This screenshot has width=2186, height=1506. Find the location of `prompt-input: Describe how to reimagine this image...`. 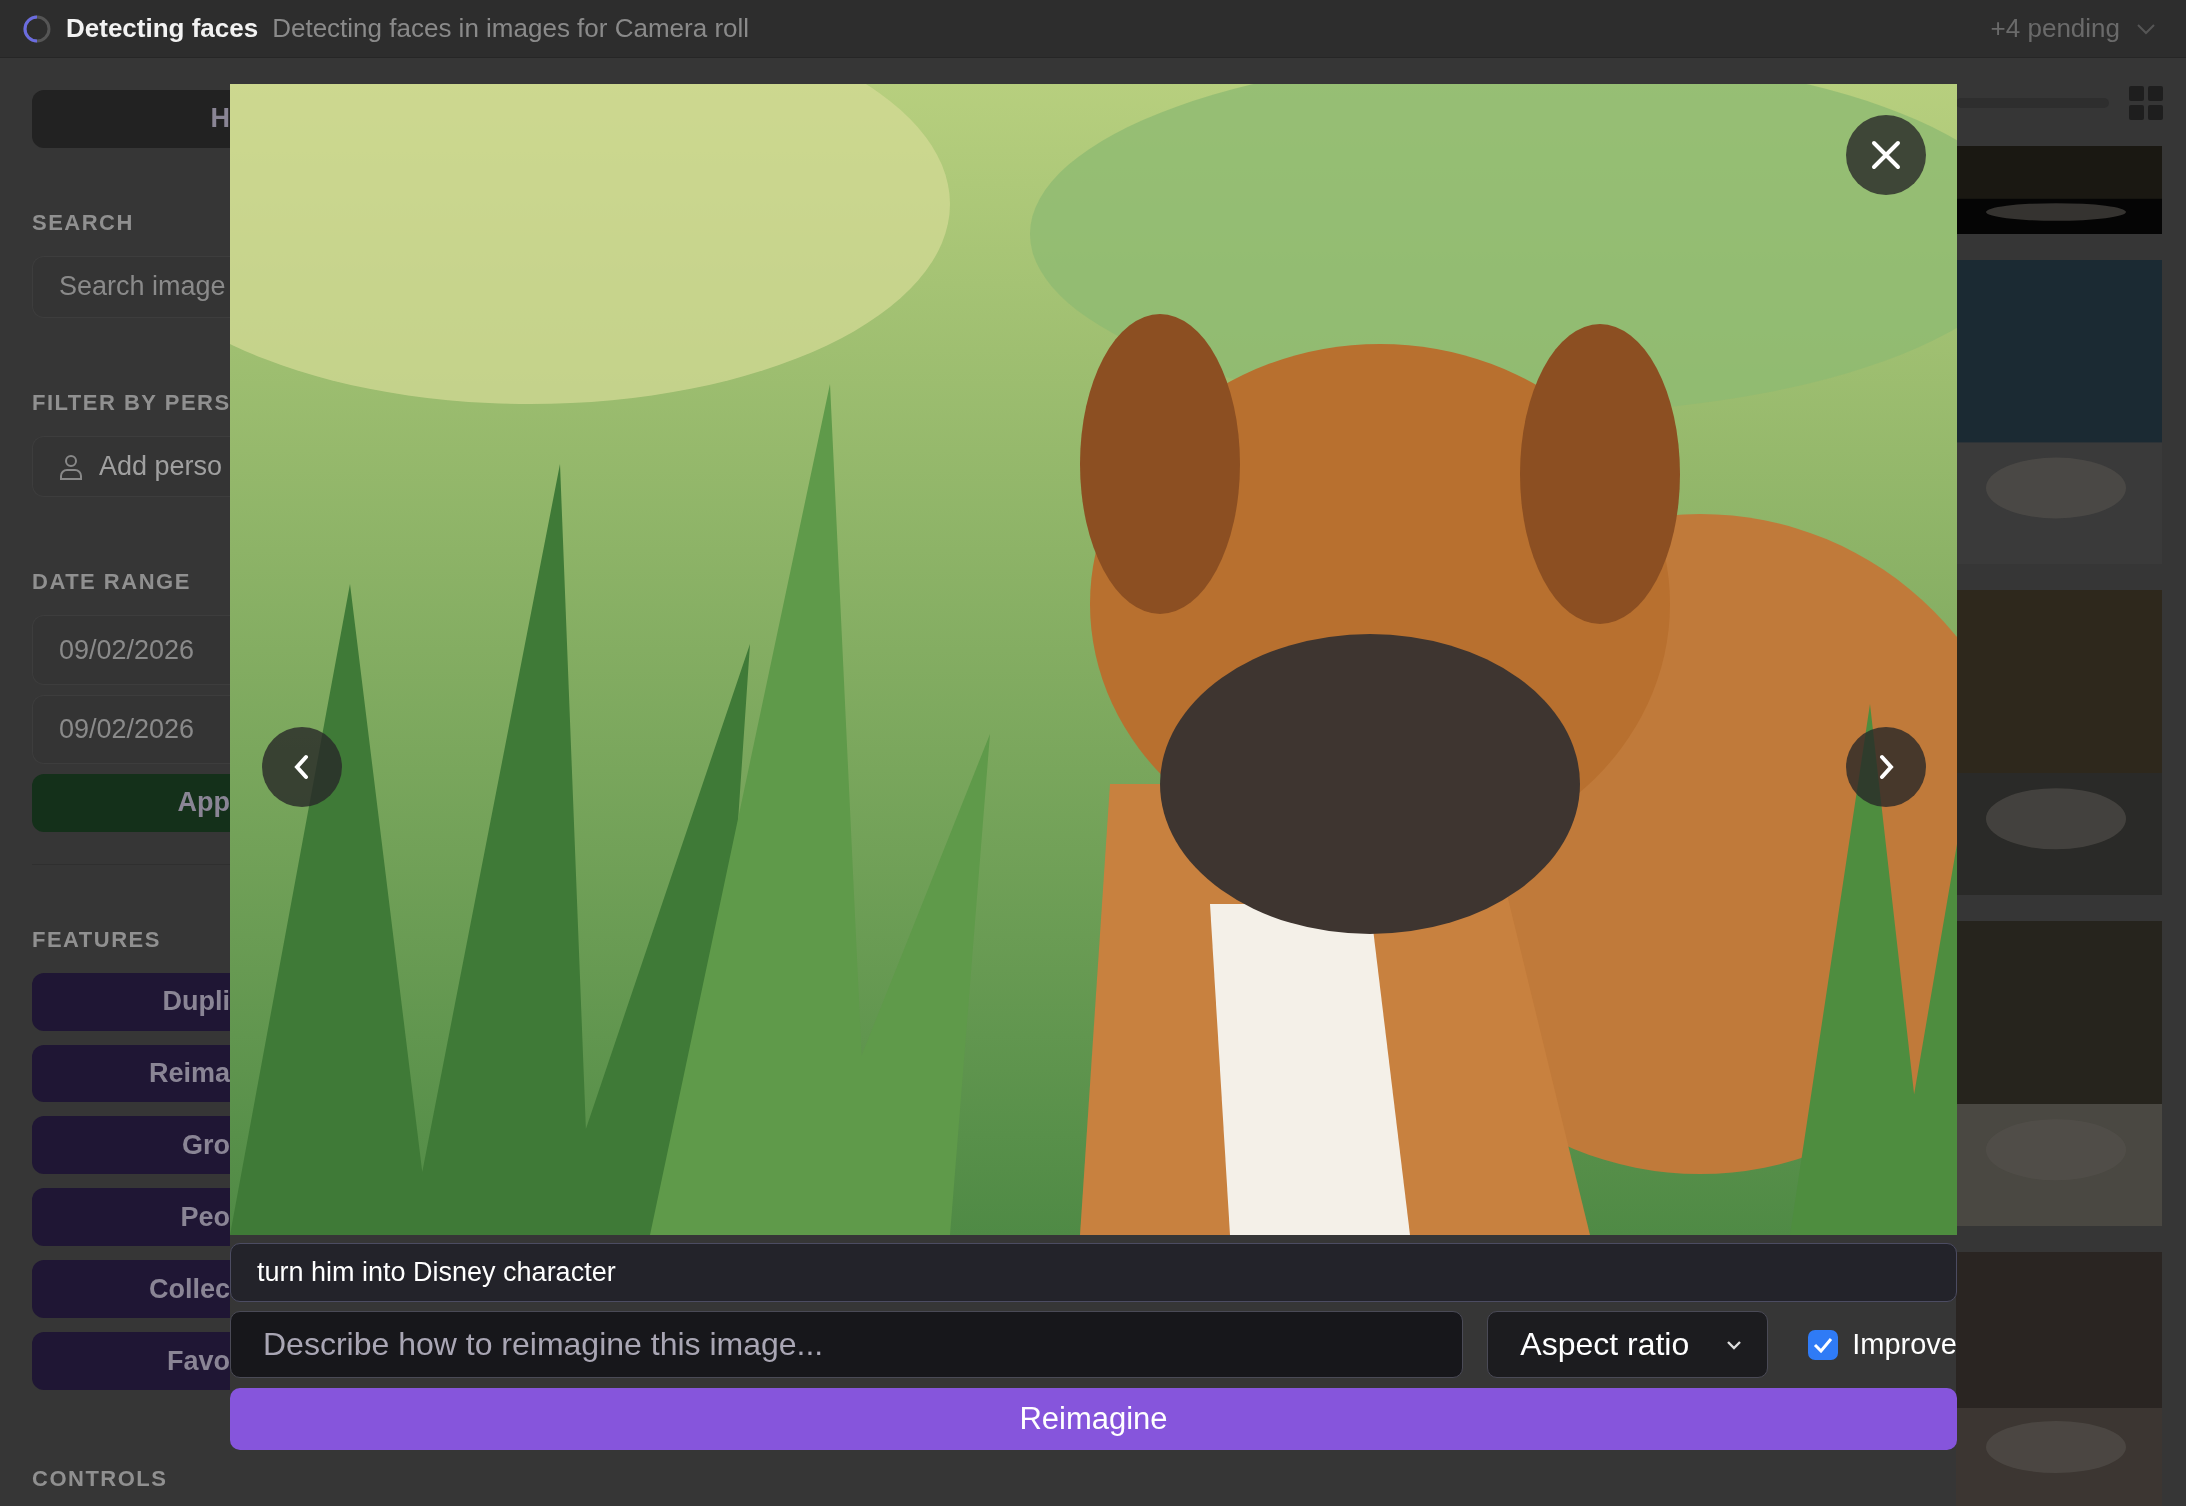

prompt-input: Describe how to reimagine this image... is located at coordinates (847, 1344).